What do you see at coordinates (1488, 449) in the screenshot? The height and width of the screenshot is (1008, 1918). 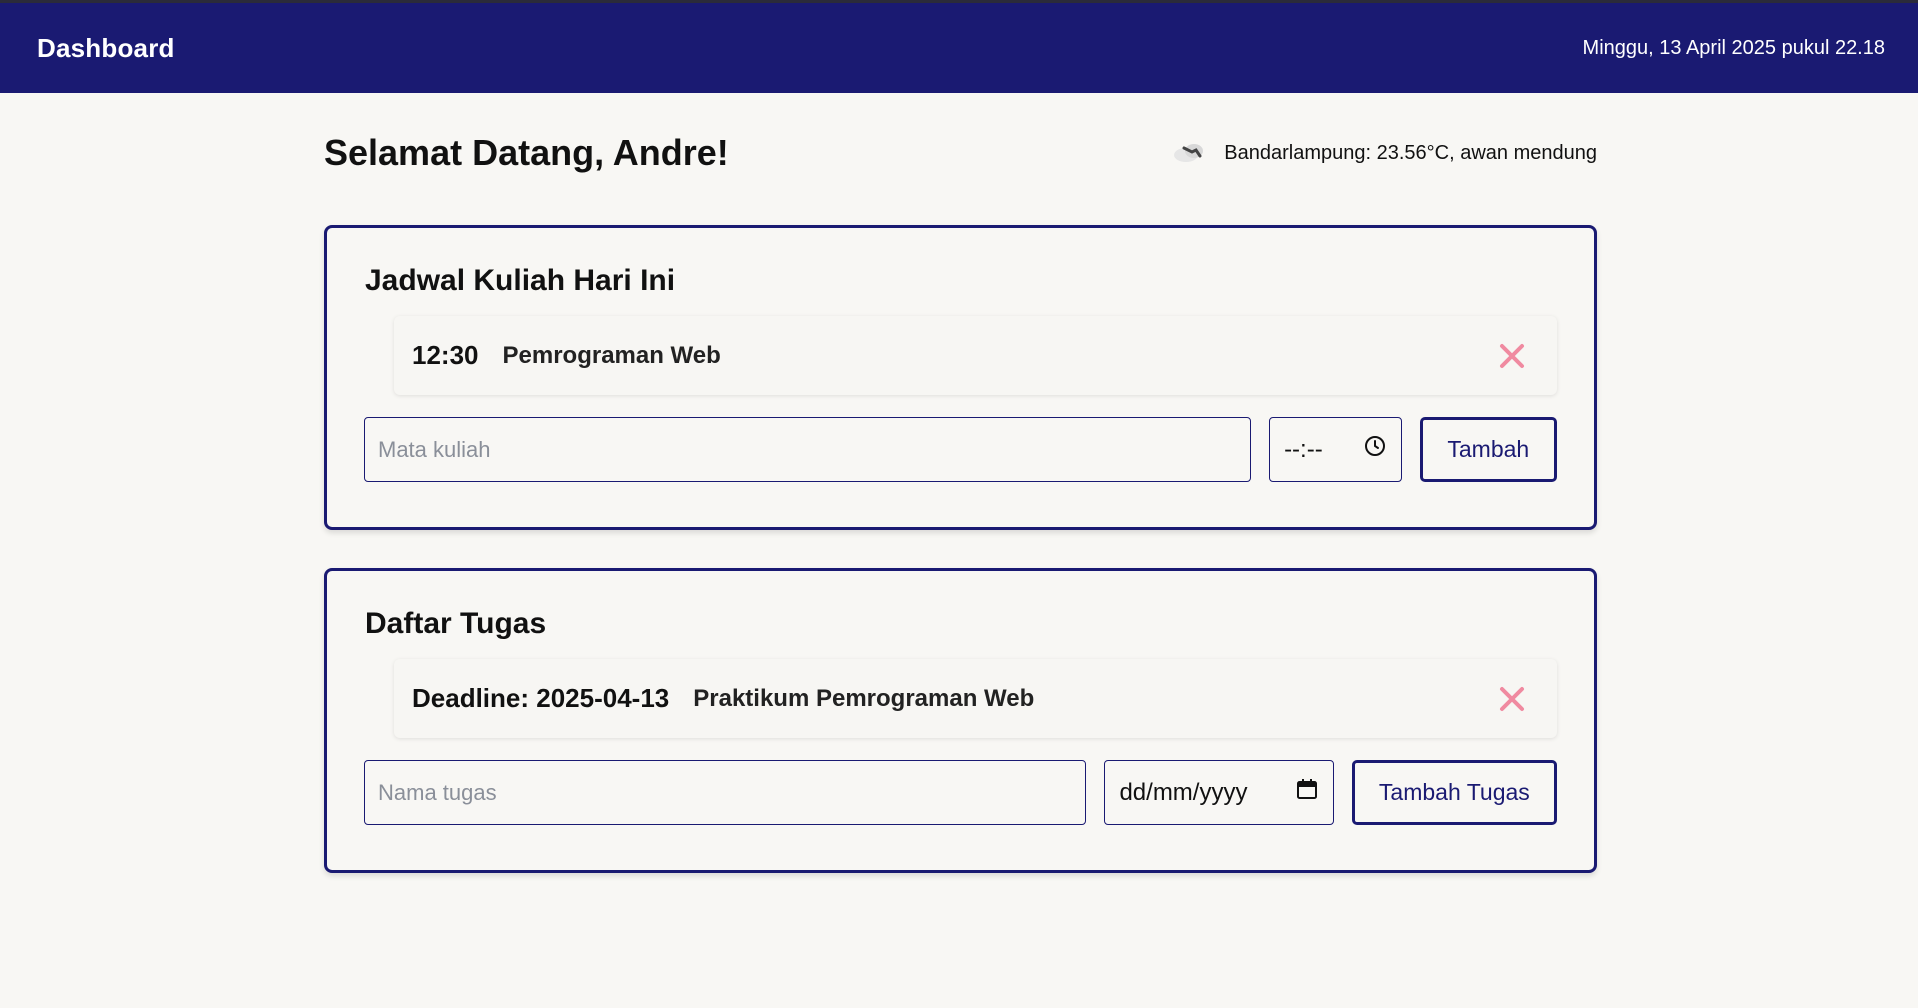 I see `add-schedule-button: Tambah` at bounding box center [1488, 449].